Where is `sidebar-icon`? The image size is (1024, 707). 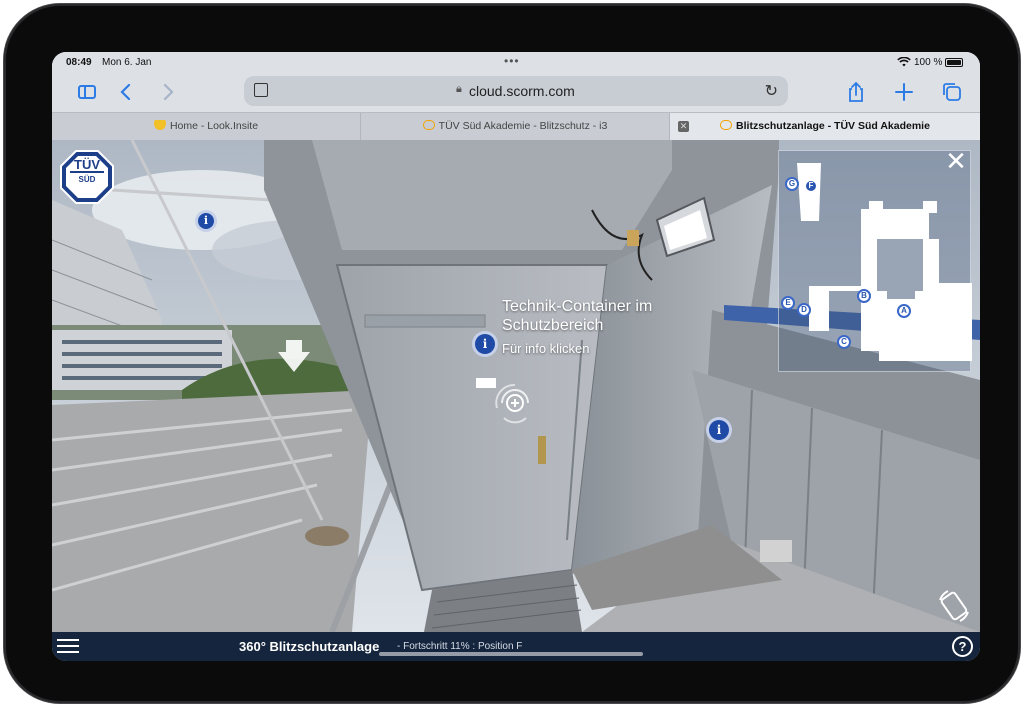 sidebar-icon is located at coordinates (87, 92).